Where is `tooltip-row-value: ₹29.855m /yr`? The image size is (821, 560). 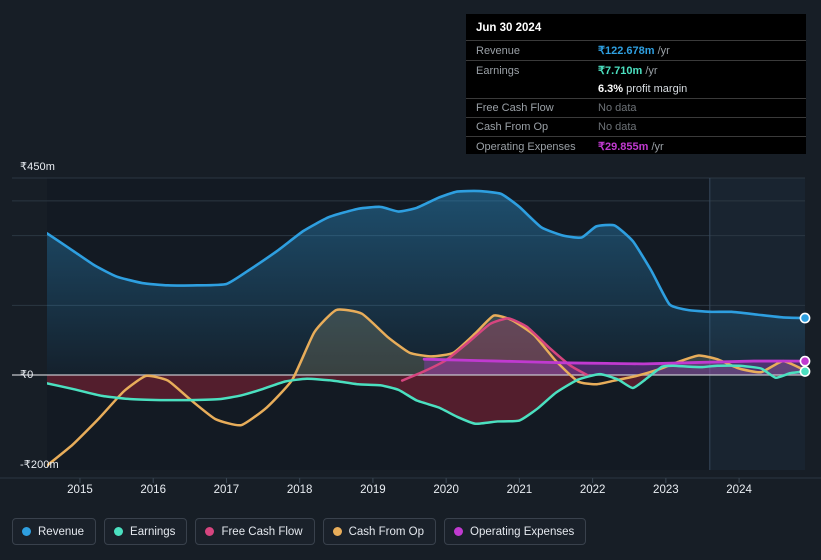 tooltip-row-value: ₹29.855m /yr is located at coordinates (697, 146).